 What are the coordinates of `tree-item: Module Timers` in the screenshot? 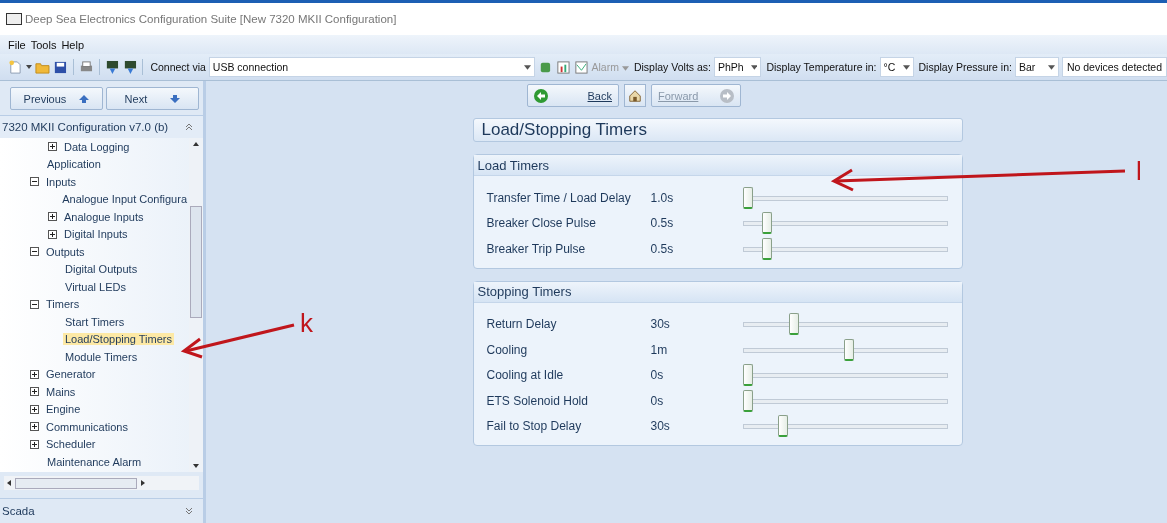 It's located at (101, 356).